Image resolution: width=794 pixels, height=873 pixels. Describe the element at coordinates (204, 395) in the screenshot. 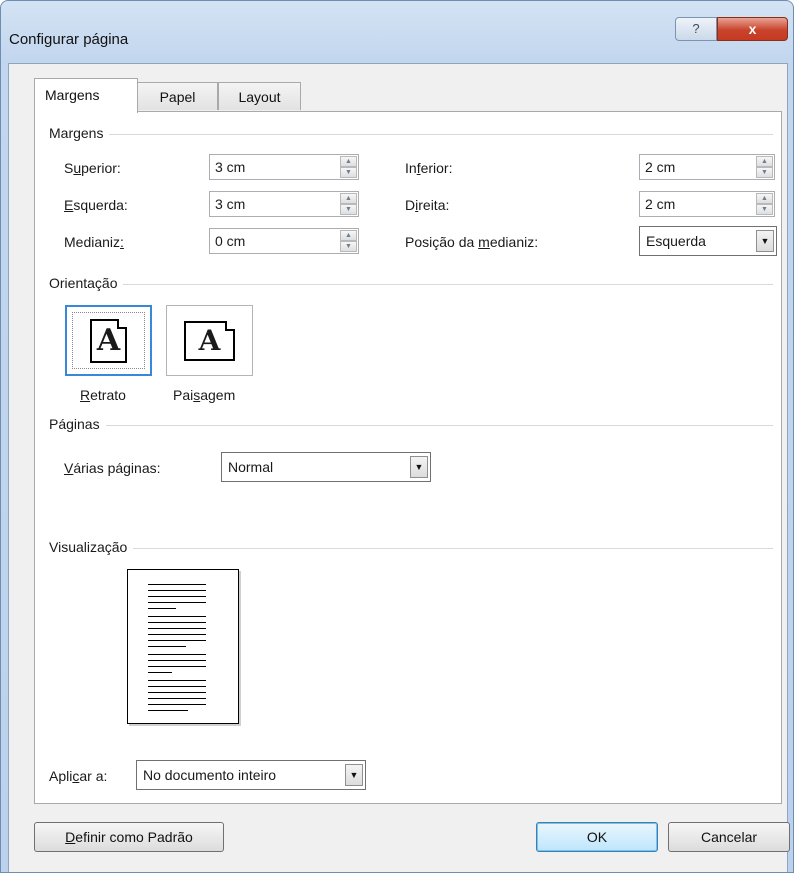

I see `landscape-label: Paisagem` at that location.